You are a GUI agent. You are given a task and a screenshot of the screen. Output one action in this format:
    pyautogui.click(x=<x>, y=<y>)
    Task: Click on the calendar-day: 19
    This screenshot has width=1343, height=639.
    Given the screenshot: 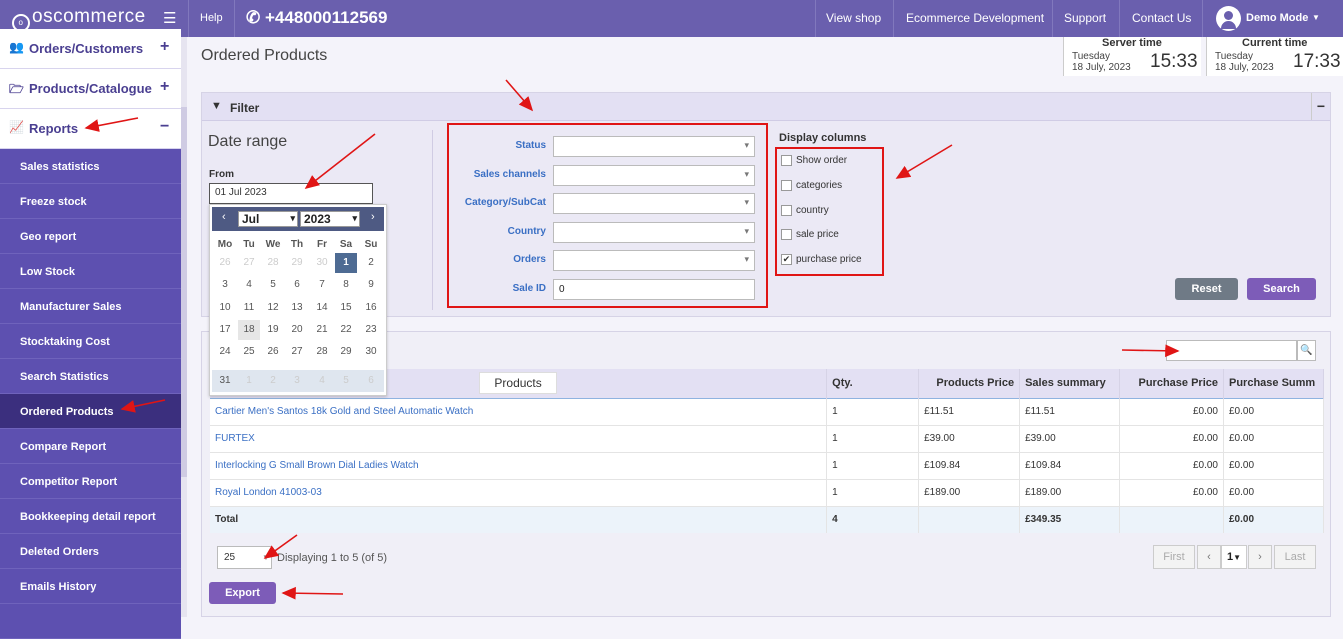 What is the action you would take?
    pyautogui.click(x=273, y=330)
    